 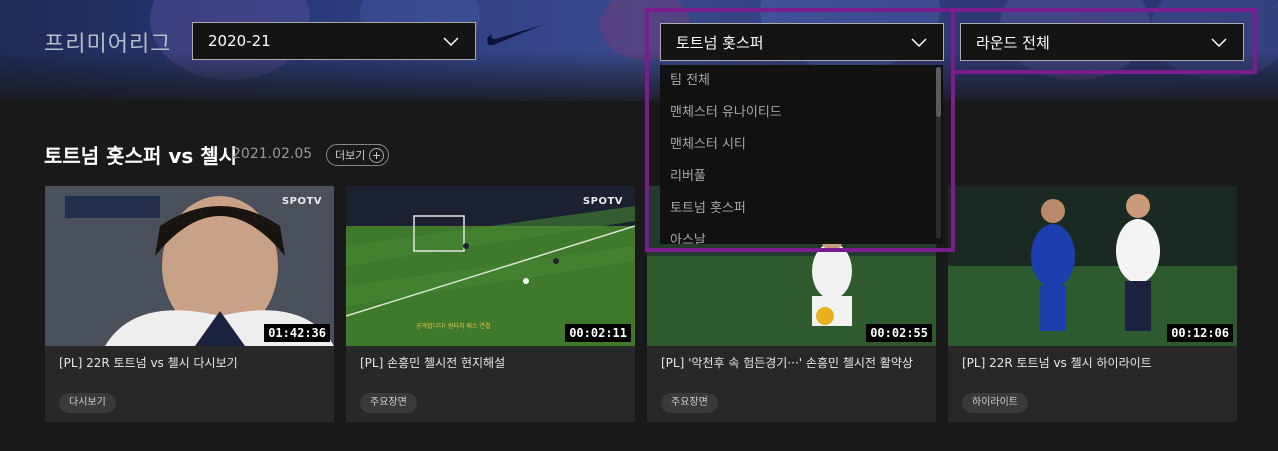 I want to click on highlight-team-select, so click(x=800, y=130).